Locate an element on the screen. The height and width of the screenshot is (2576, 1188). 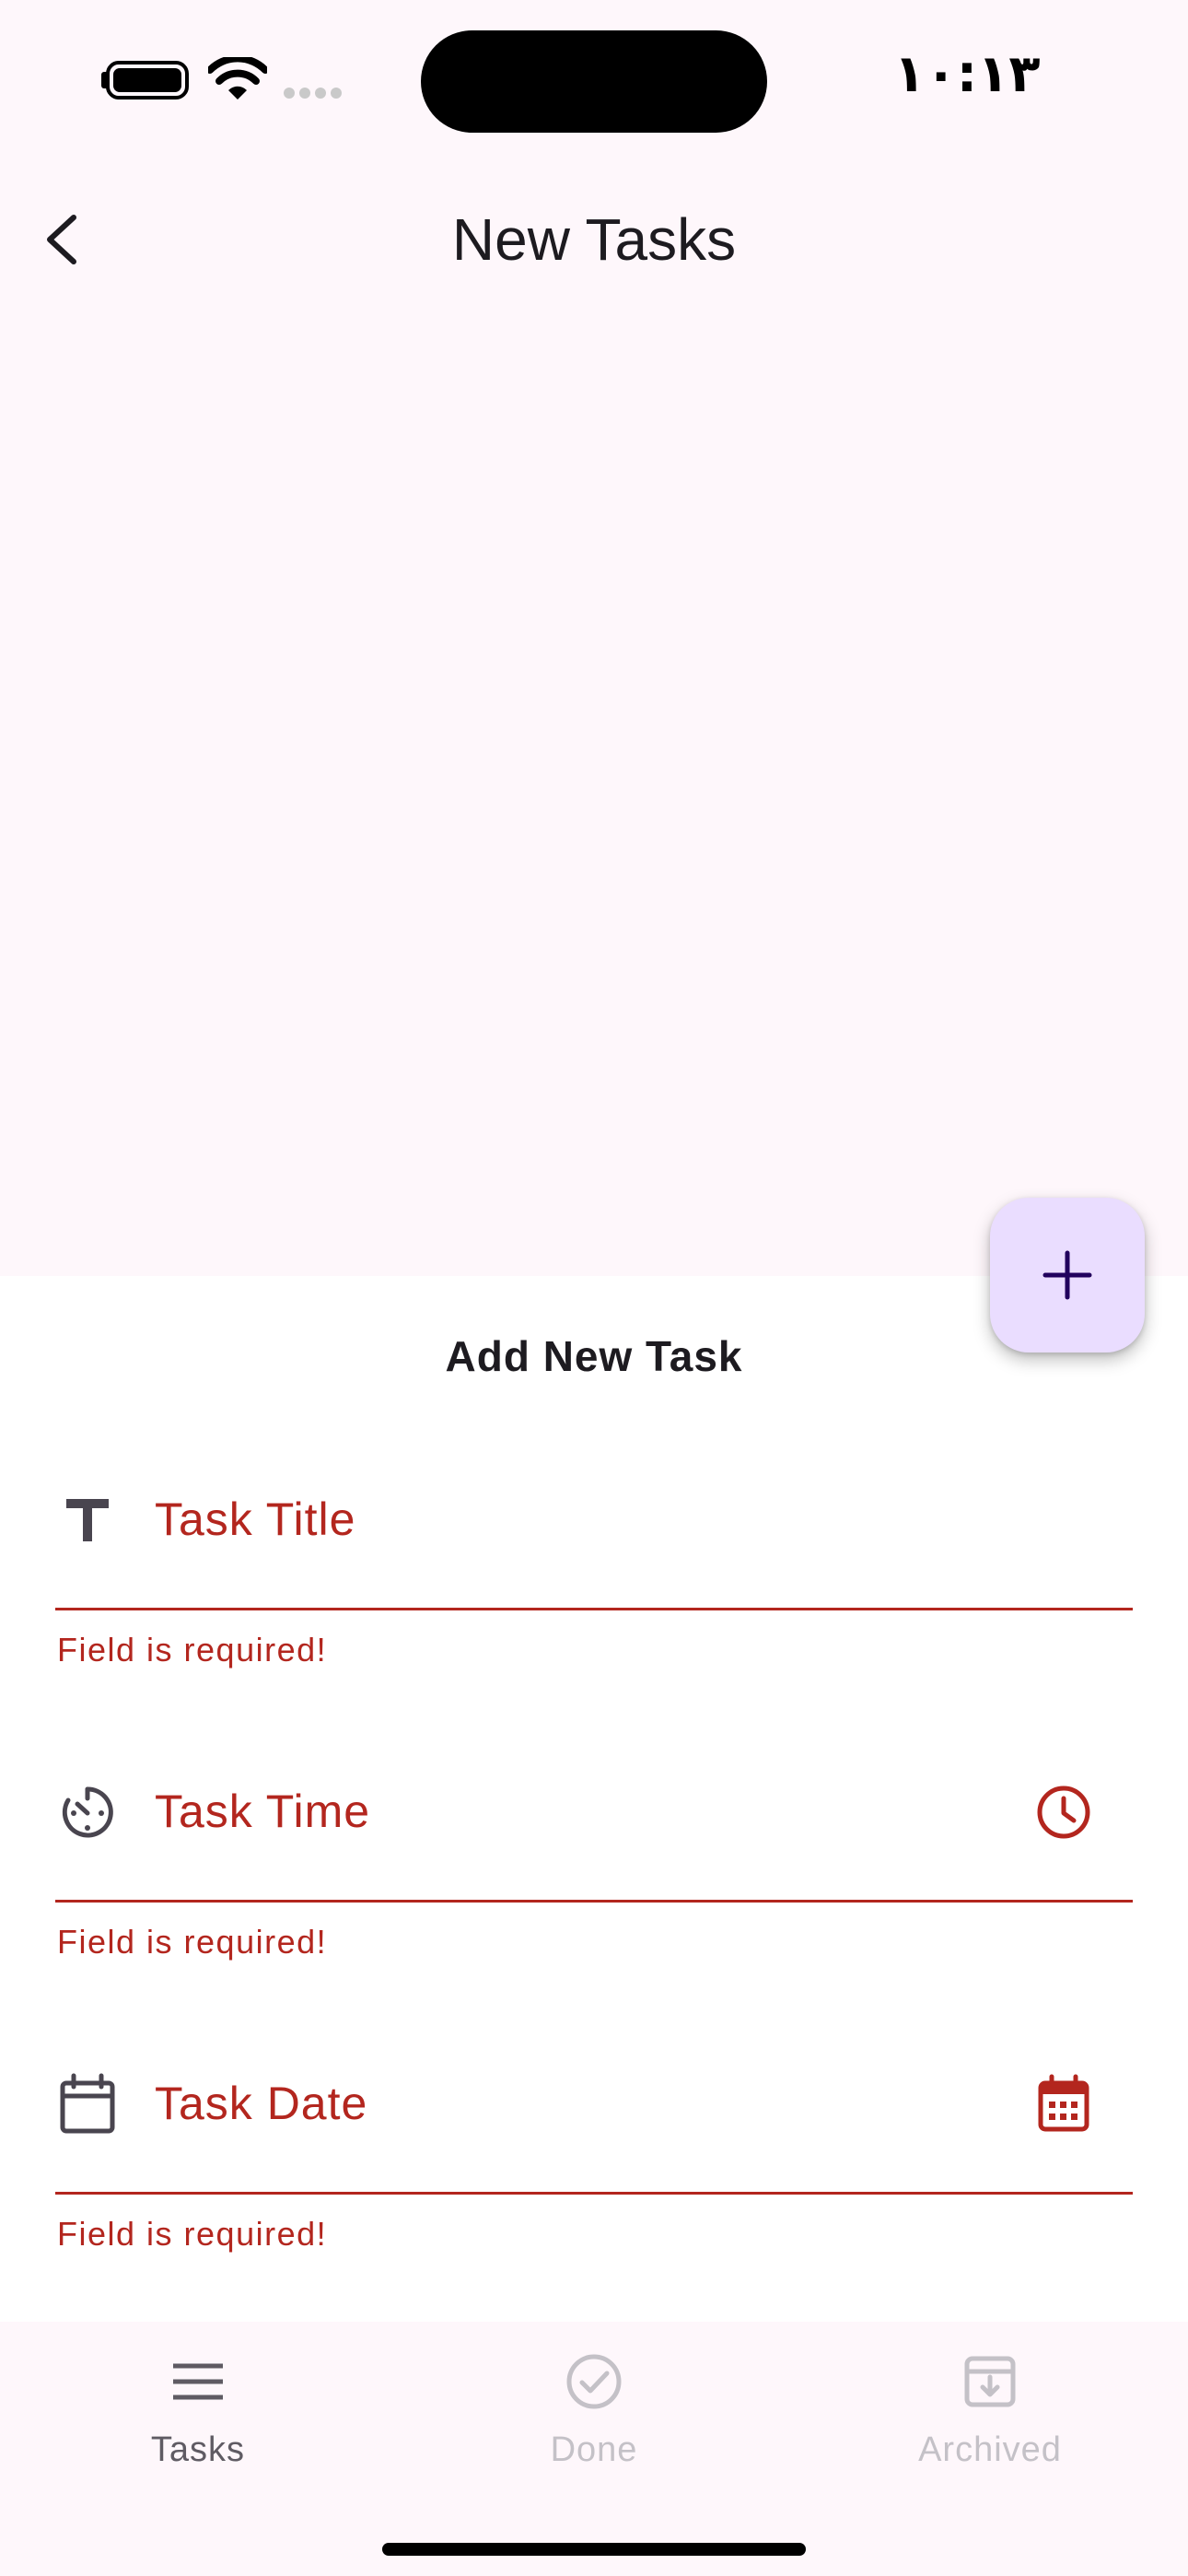
app-bar: New Tasks is located at coordinates (594, 239).